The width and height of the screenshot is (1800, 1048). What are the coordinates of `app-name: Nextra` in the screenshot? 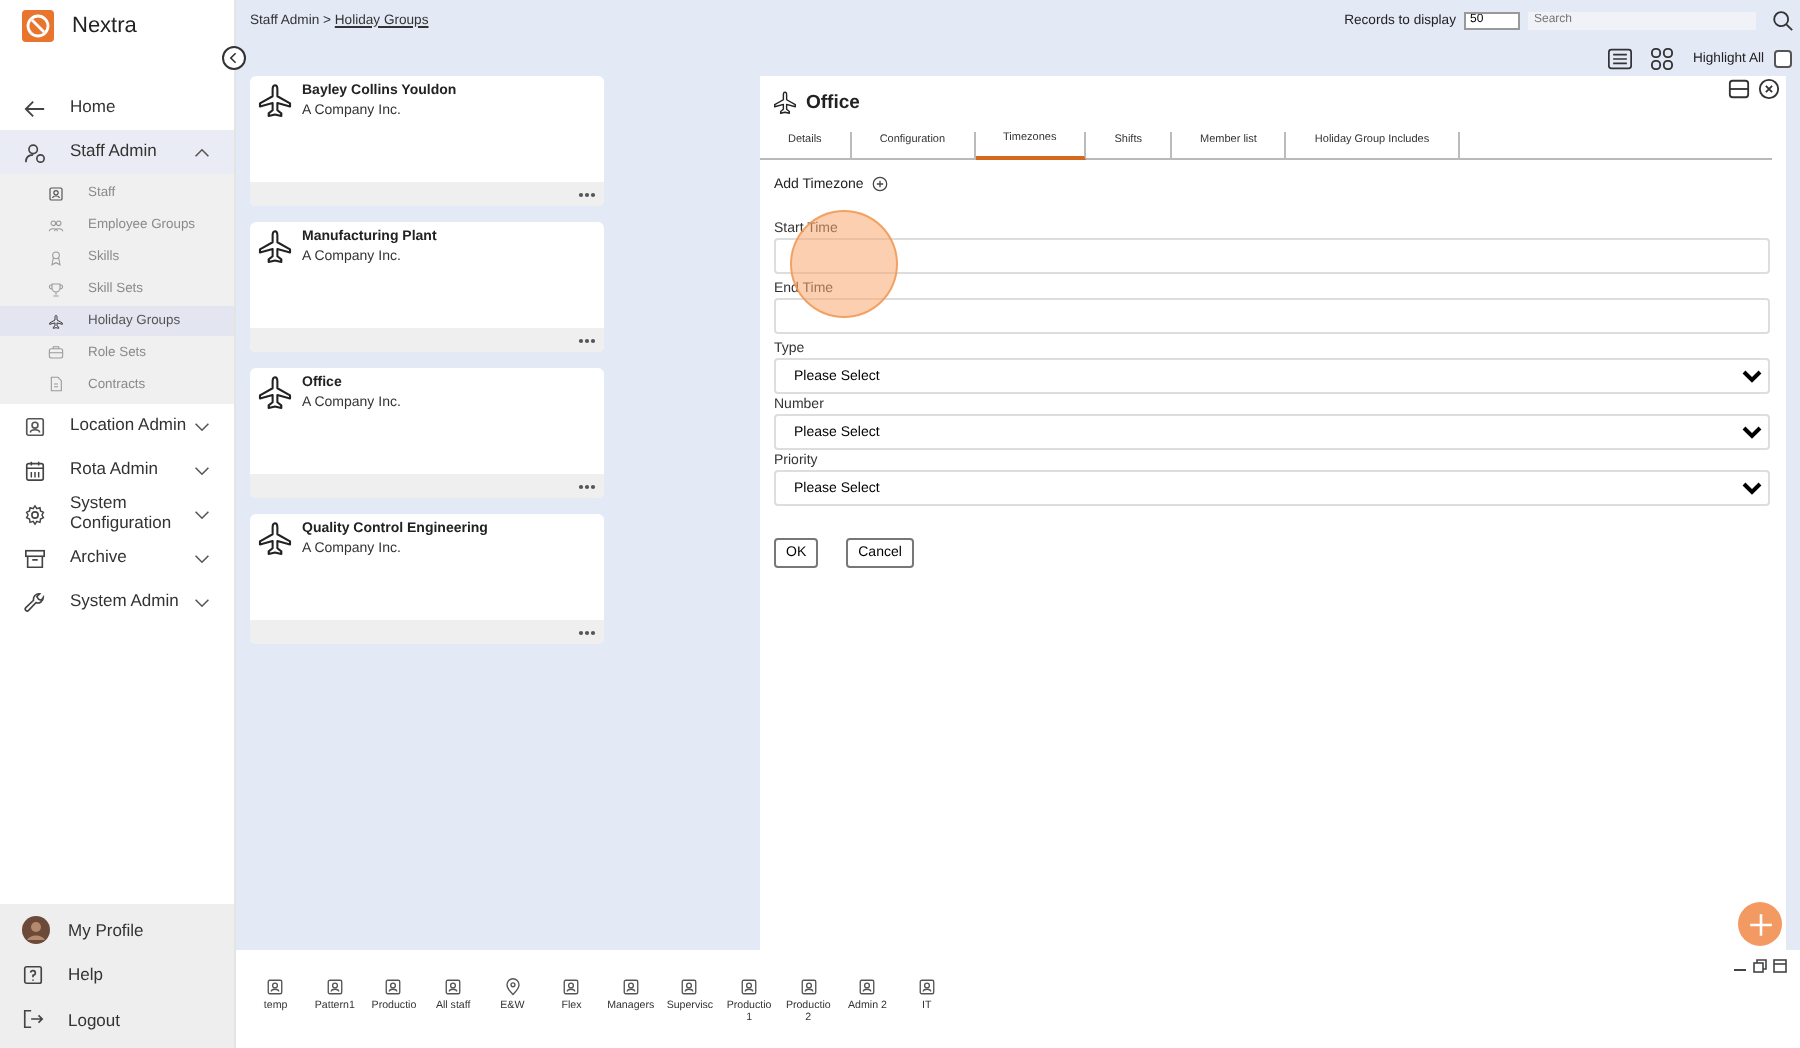 It's located at (104, 26).